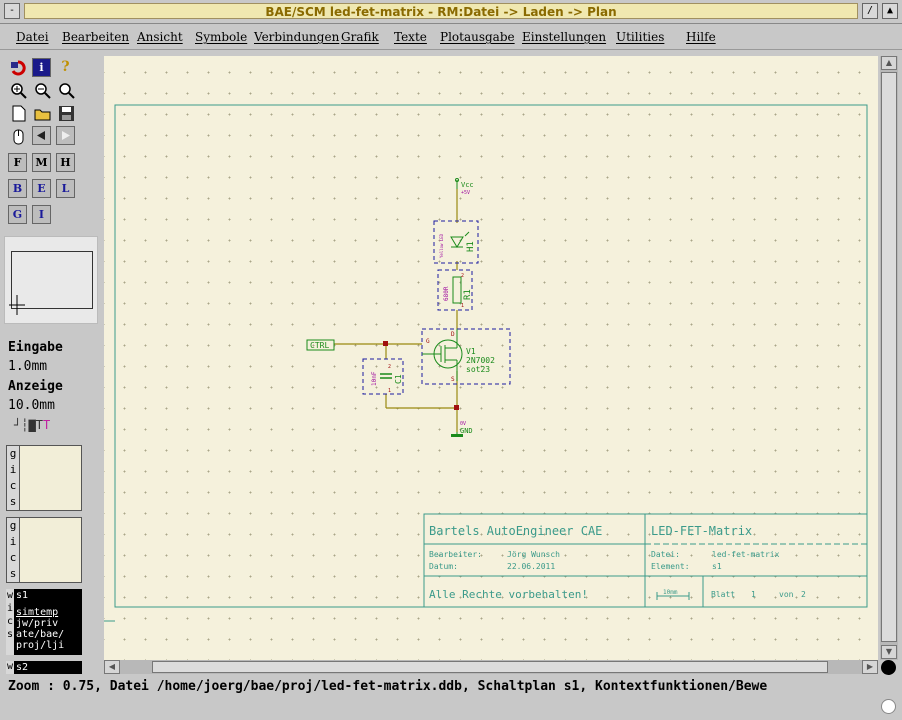 The width and height of the screenshot is (902, 720). I want to click on net-label-ctrl: CTRL, so click(320, 345).